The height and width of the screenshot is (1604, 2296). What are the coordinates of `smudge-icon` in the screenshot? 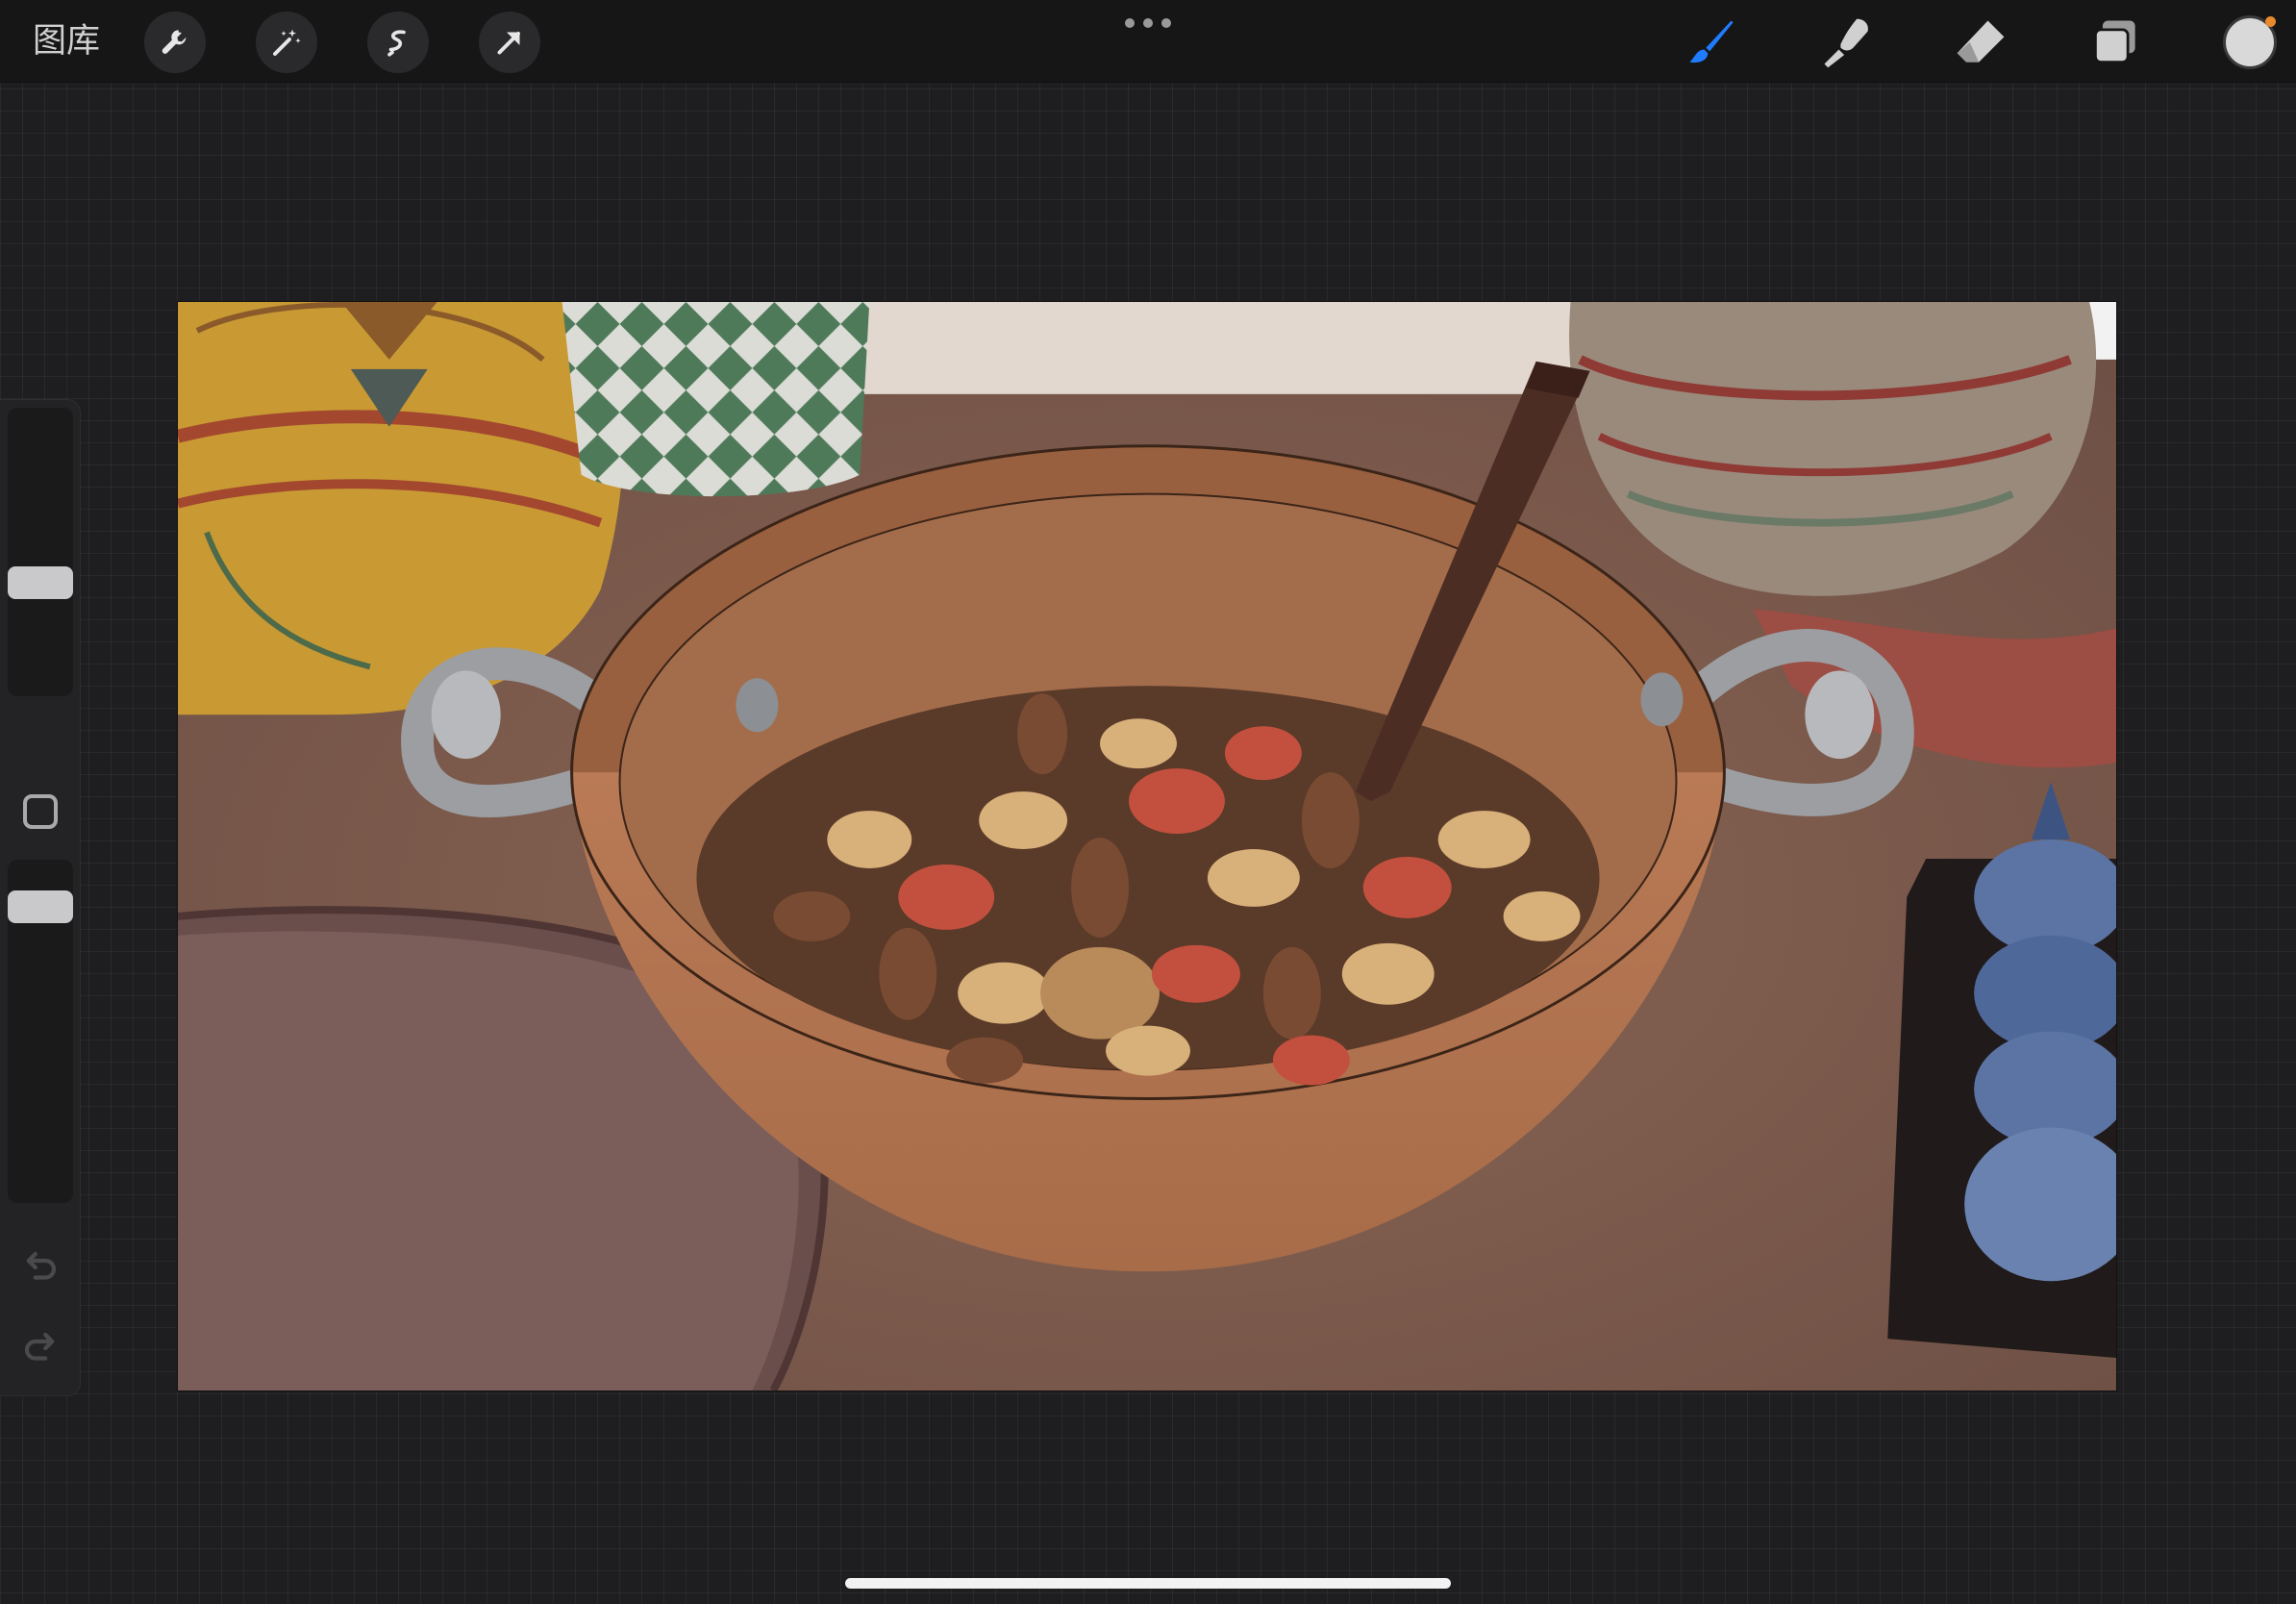 It's located at (1846, 43).